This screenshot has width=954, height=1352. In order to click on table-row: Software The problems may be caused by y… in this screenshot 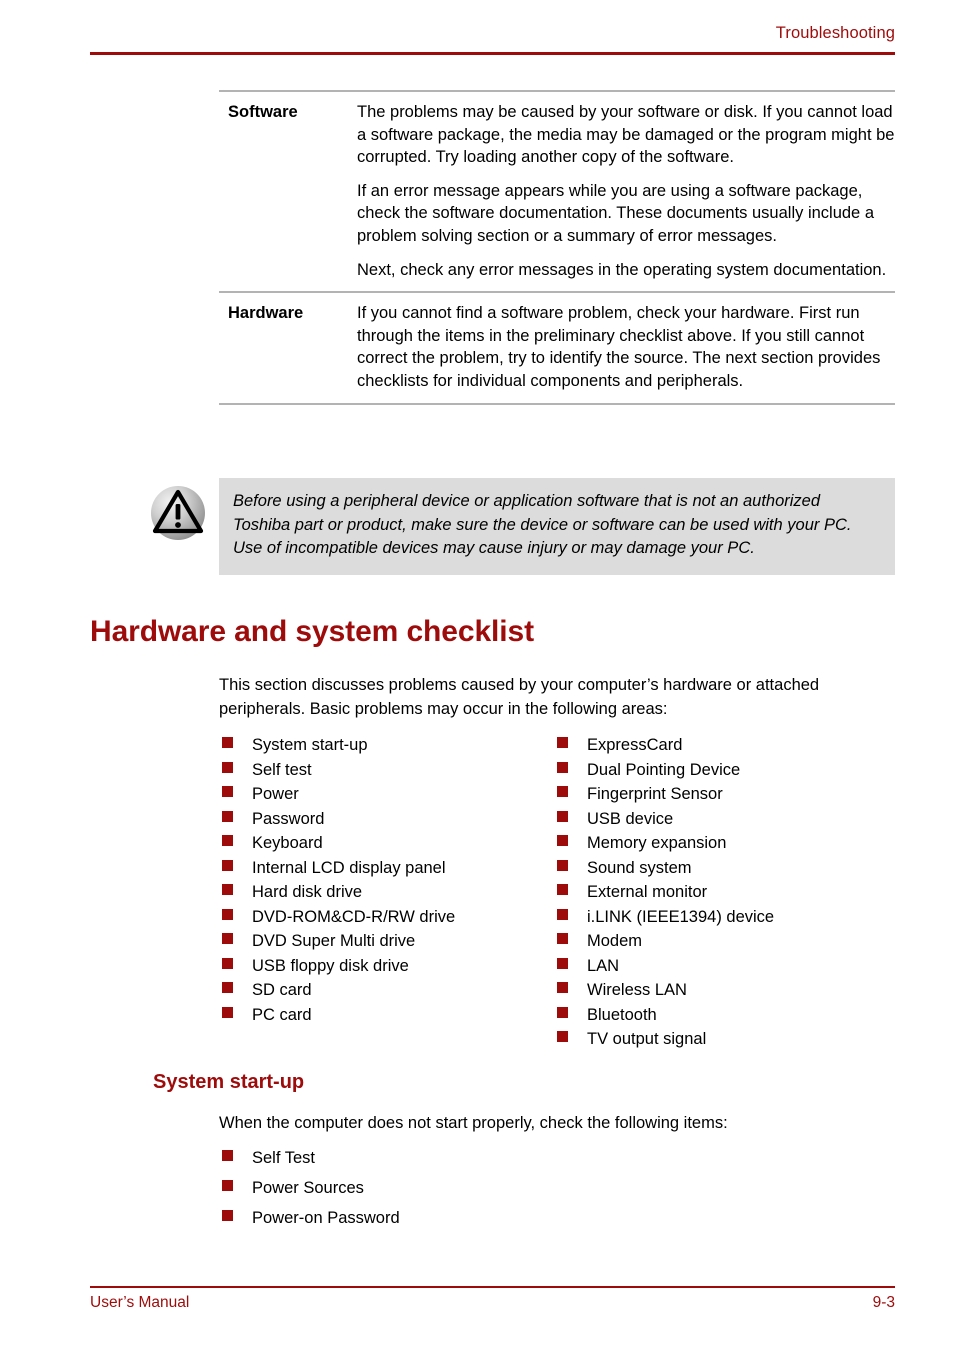, I will do `click(557, 191)`.